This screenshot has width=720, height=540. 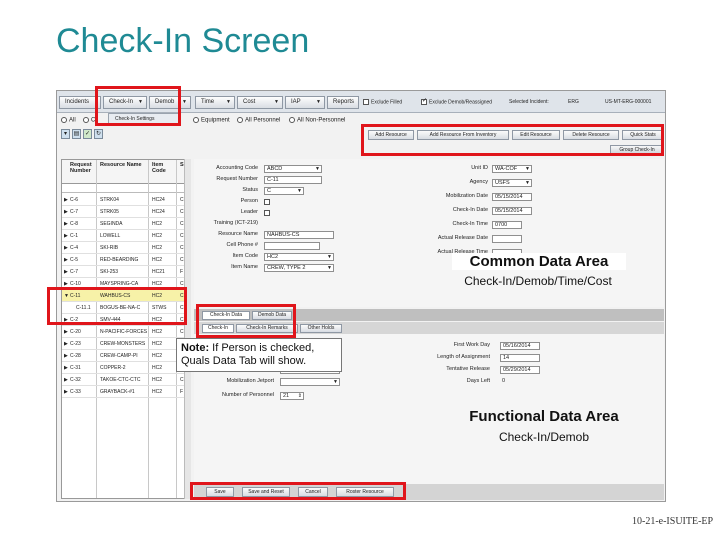 What do you see at coordinates (125, 200) in the screenshot?
I see `table-row: ▶ C-6 STRK04 HC24 C` at bounding box center [125, 200].